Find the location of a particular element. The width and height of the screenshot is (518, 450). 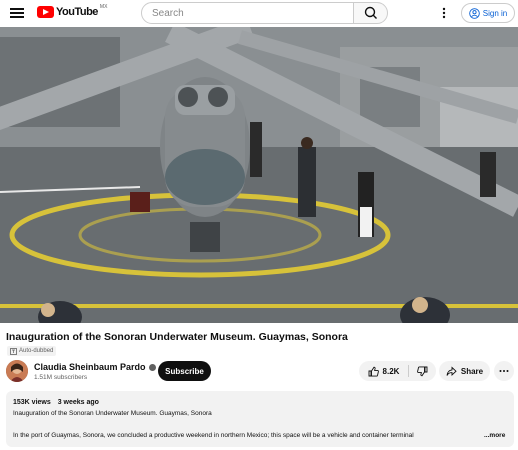

thumbs-down-icon is located at coordinates (422, 370).